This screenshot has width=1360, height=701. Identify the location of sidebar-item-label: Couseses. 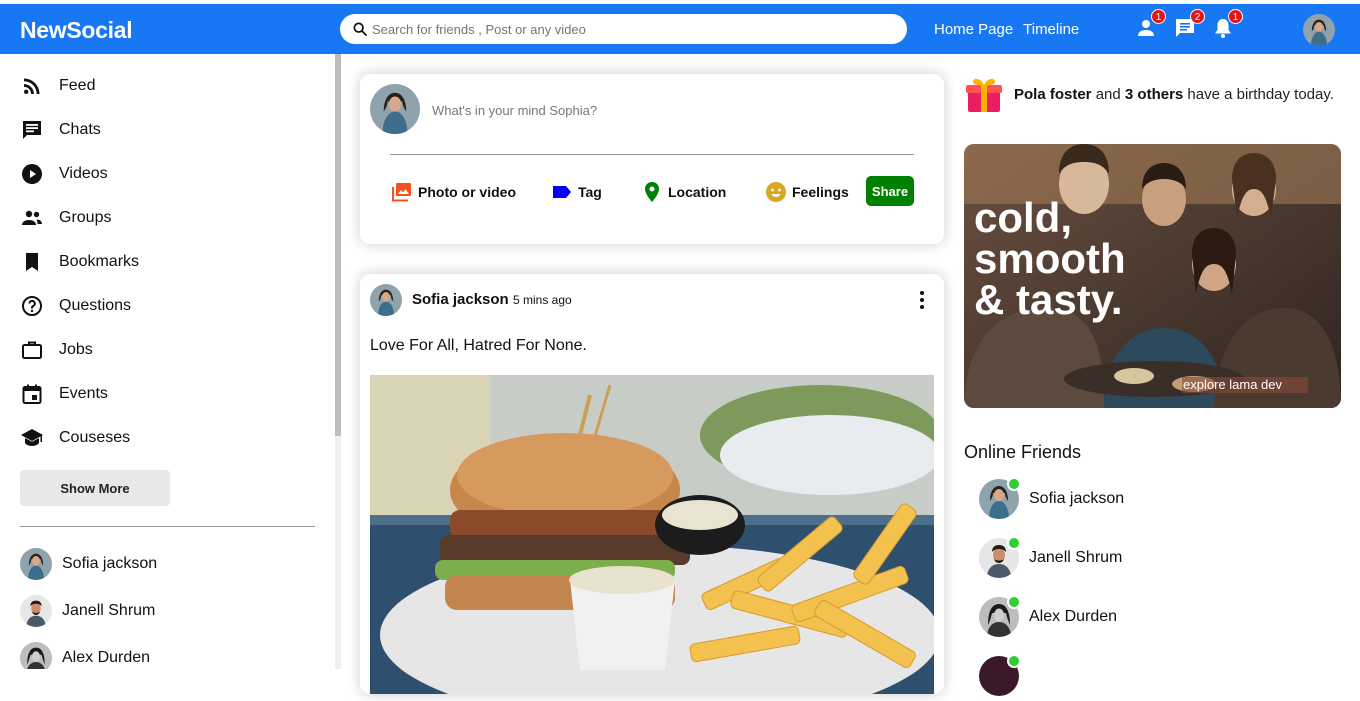
(95, 437).